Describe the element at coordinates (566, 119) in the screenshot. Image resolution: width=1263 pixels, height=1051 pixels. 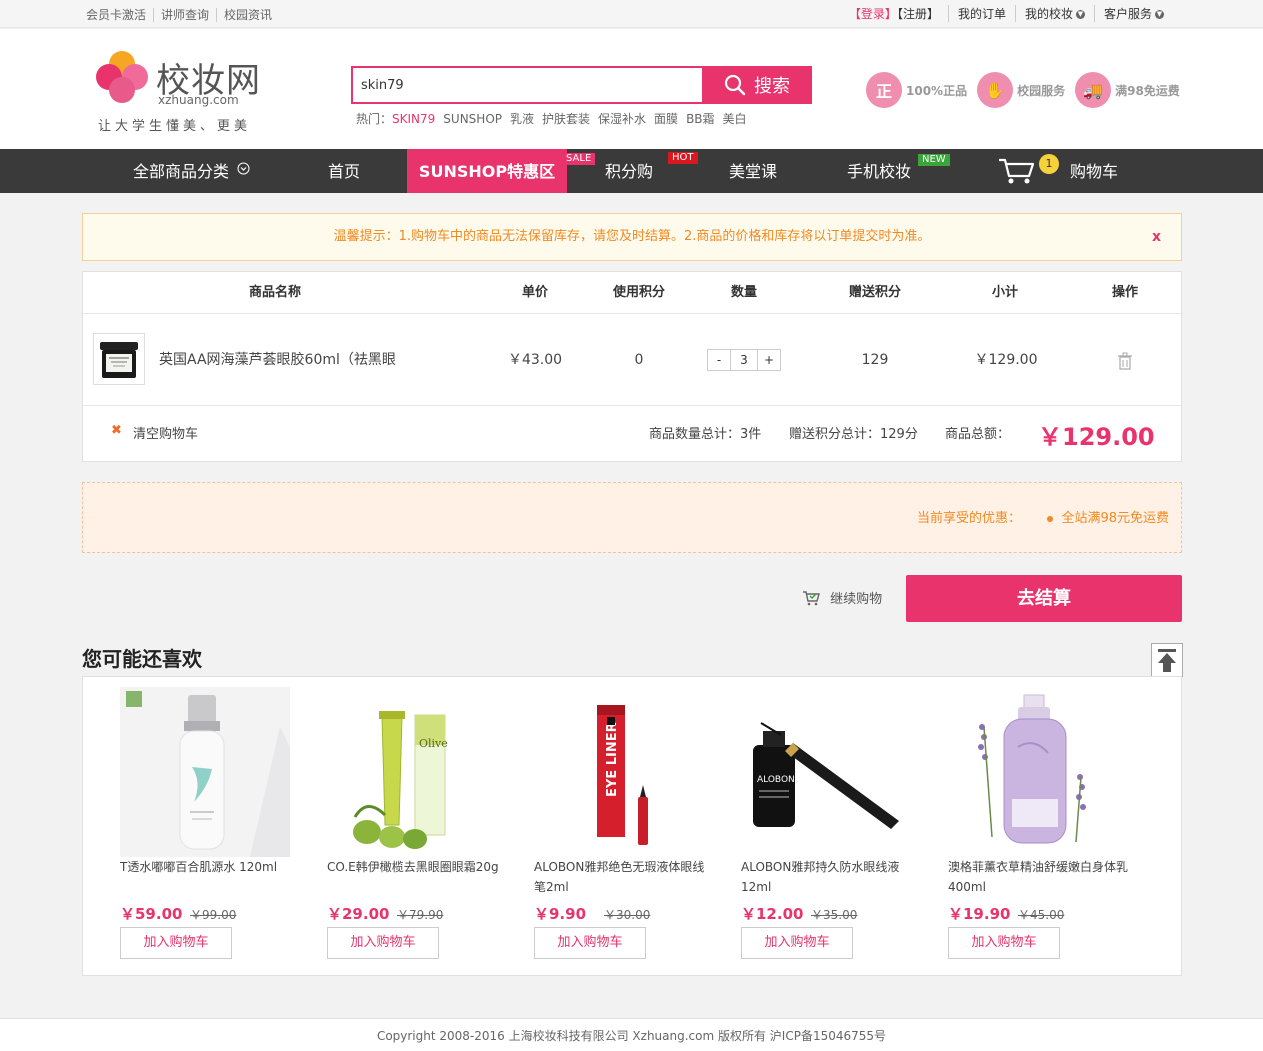
I see `hot-term: 护肤套装` at that location.